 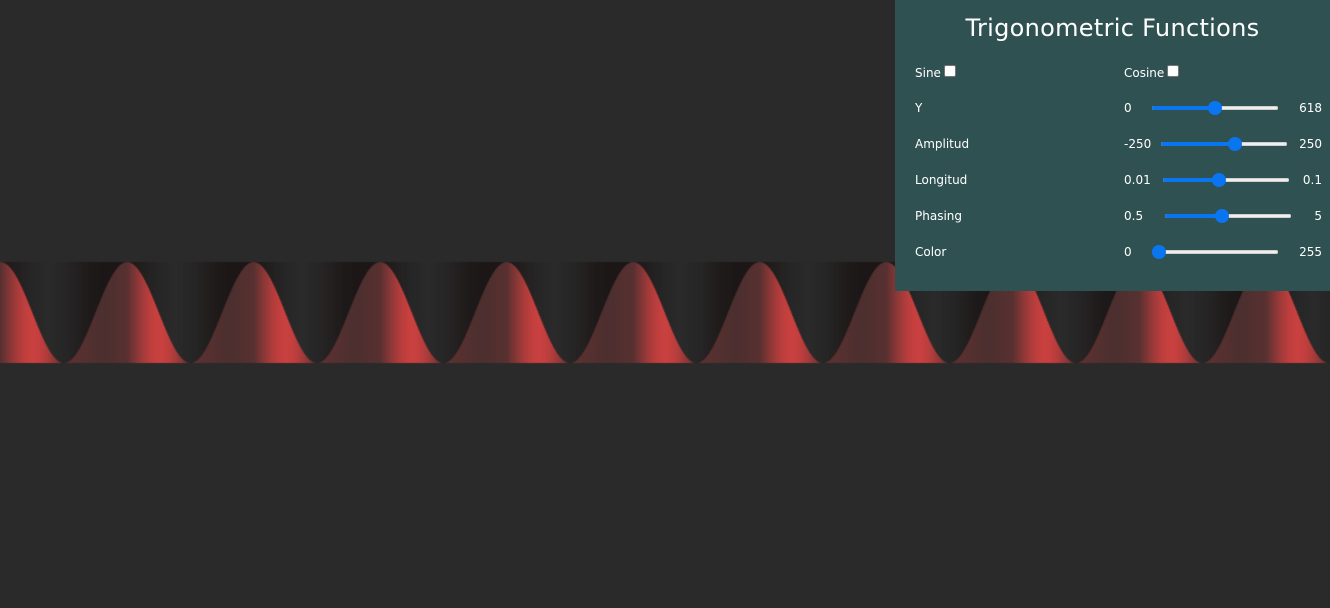 What do you see at coordinates (942, 144) in the screenshot?
I see `slider-label-amplitud: Amplitud` at bounding box center [942, 144].